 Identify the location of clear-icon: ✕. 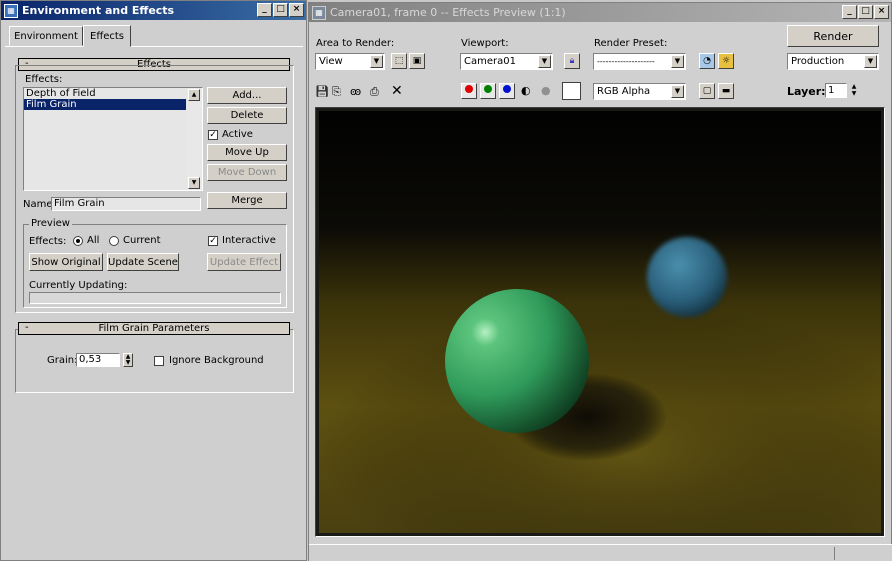
(397, 91).